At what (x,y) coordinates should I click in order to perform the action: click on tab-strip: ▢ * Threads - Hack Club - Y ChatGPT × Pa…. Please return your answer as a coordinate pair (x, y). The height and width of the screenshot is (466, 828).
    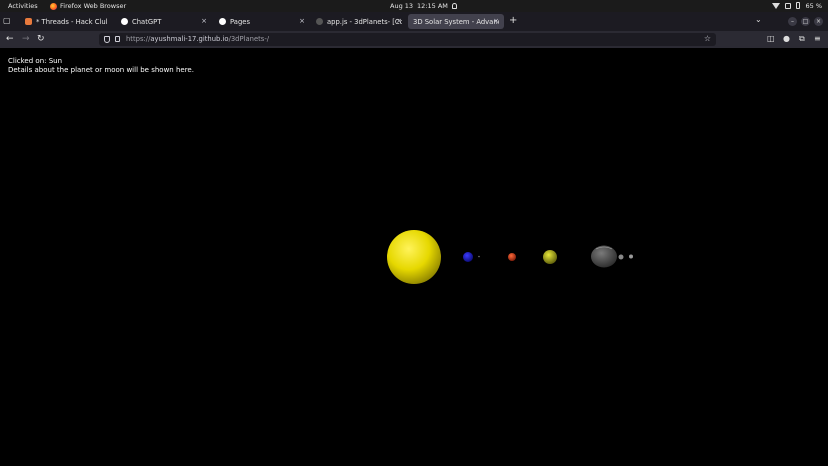
    Looking at the image, I should click on (414, 21).